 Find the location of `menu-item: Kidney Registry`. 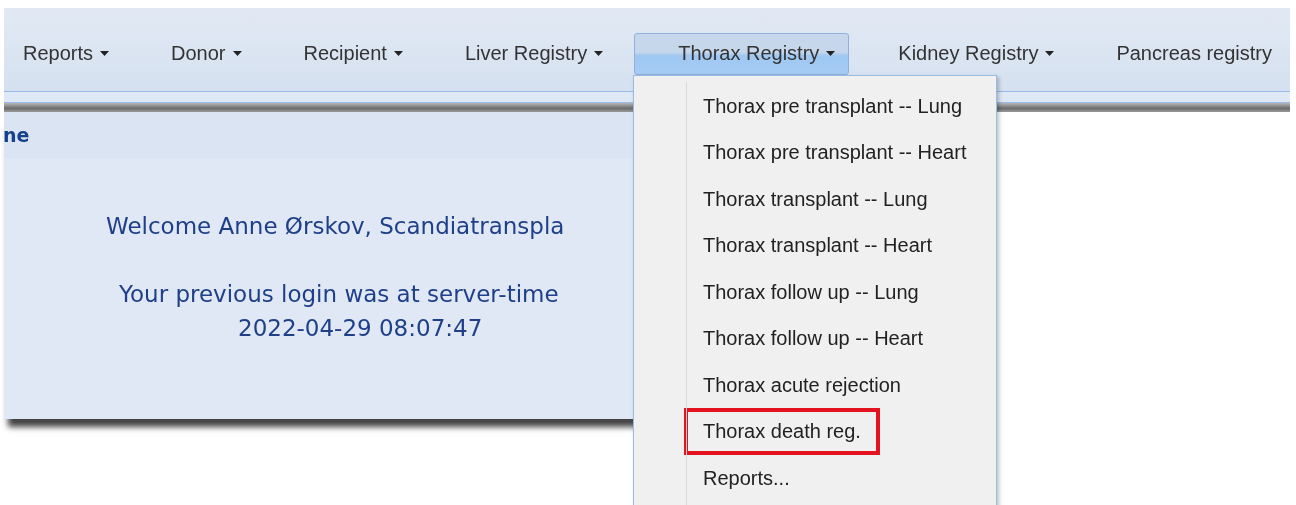

menu-item: Kidney Registry is located at coordinates (967, 53).